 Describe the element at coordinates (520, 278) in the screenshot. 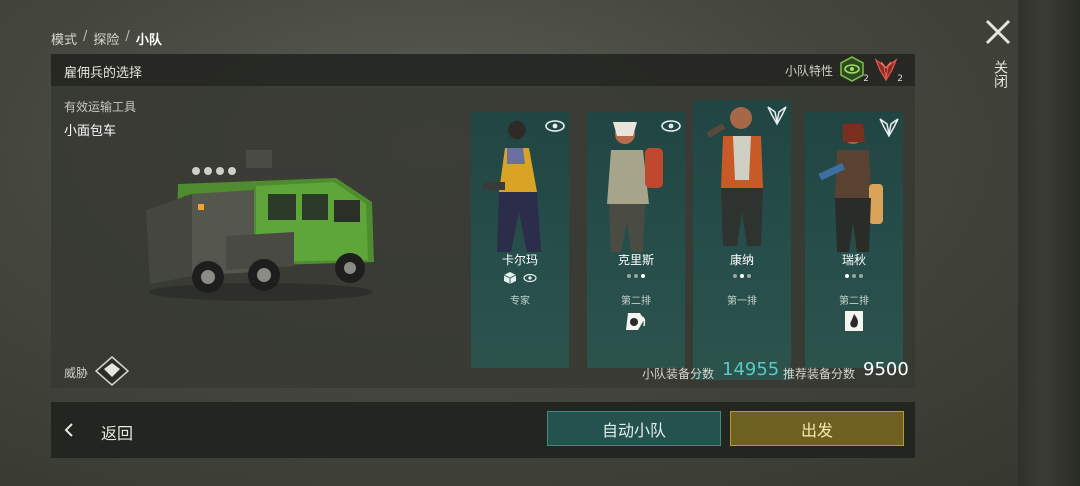

I see `merc-trait-icons` at that location.